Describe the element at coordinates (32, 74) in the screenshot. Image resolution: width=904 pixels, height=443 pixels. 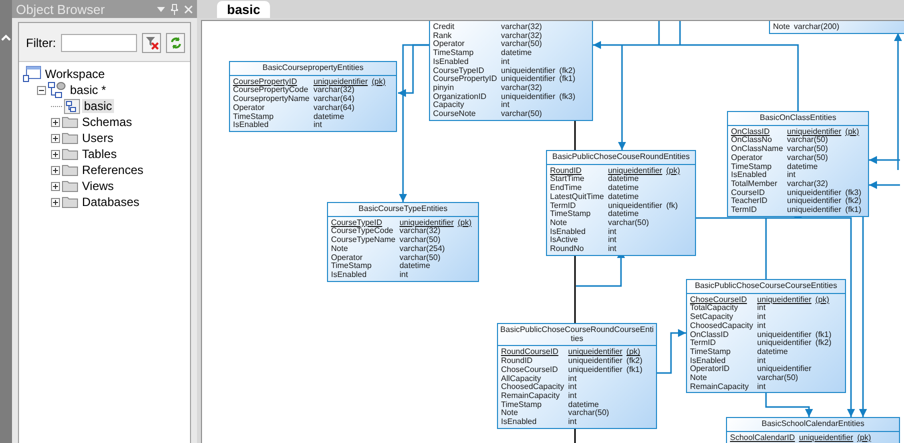
I see `workspace-icon` at that location.